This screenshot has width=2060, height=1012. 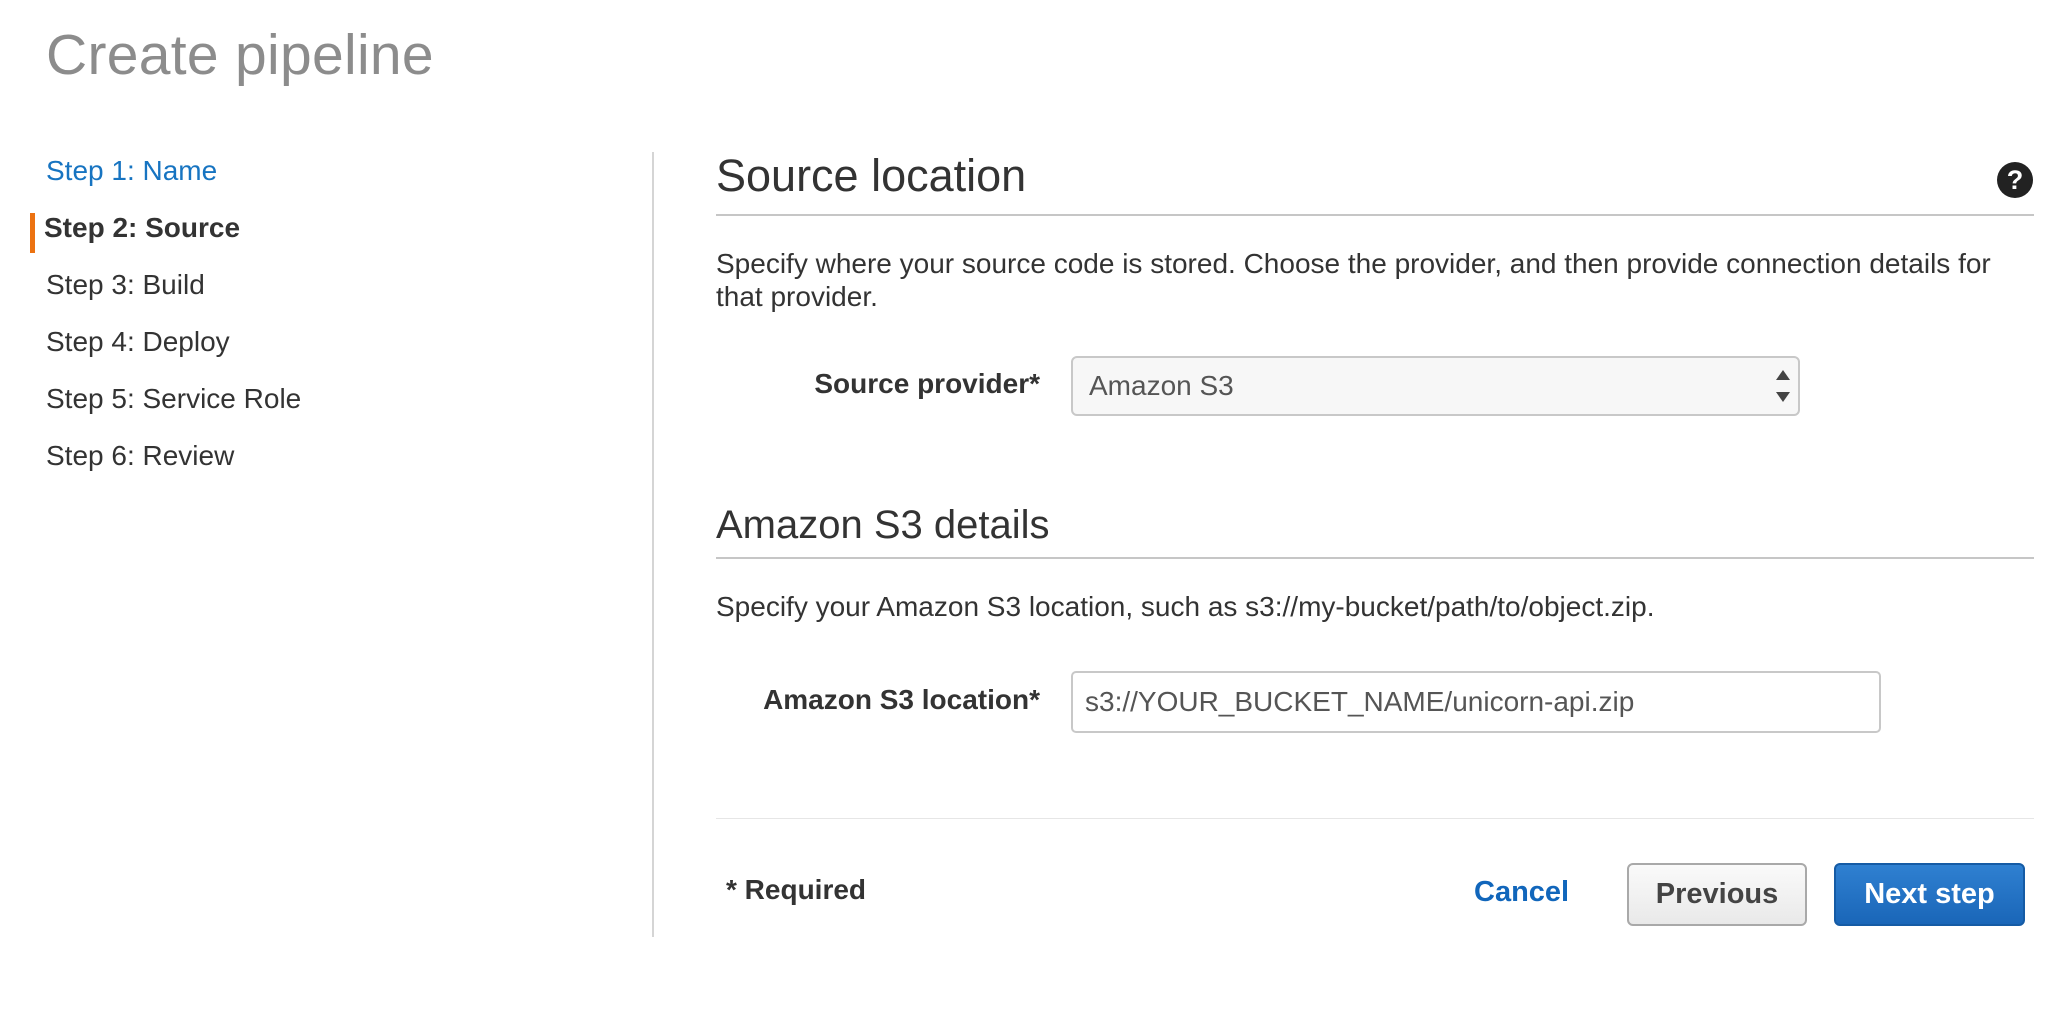 I want to click on select-arrows-icon, so click(x=1783, y=386).